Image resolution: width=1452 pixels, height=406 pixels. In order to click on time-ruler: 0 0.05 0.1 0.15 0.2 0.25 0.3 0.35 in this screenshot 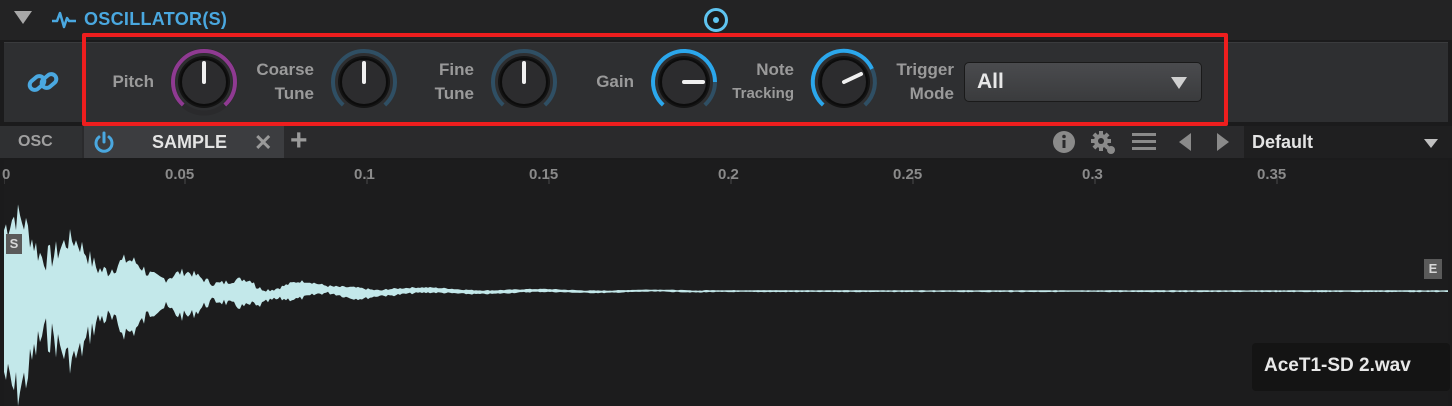, I will do `click(725, 172)`.